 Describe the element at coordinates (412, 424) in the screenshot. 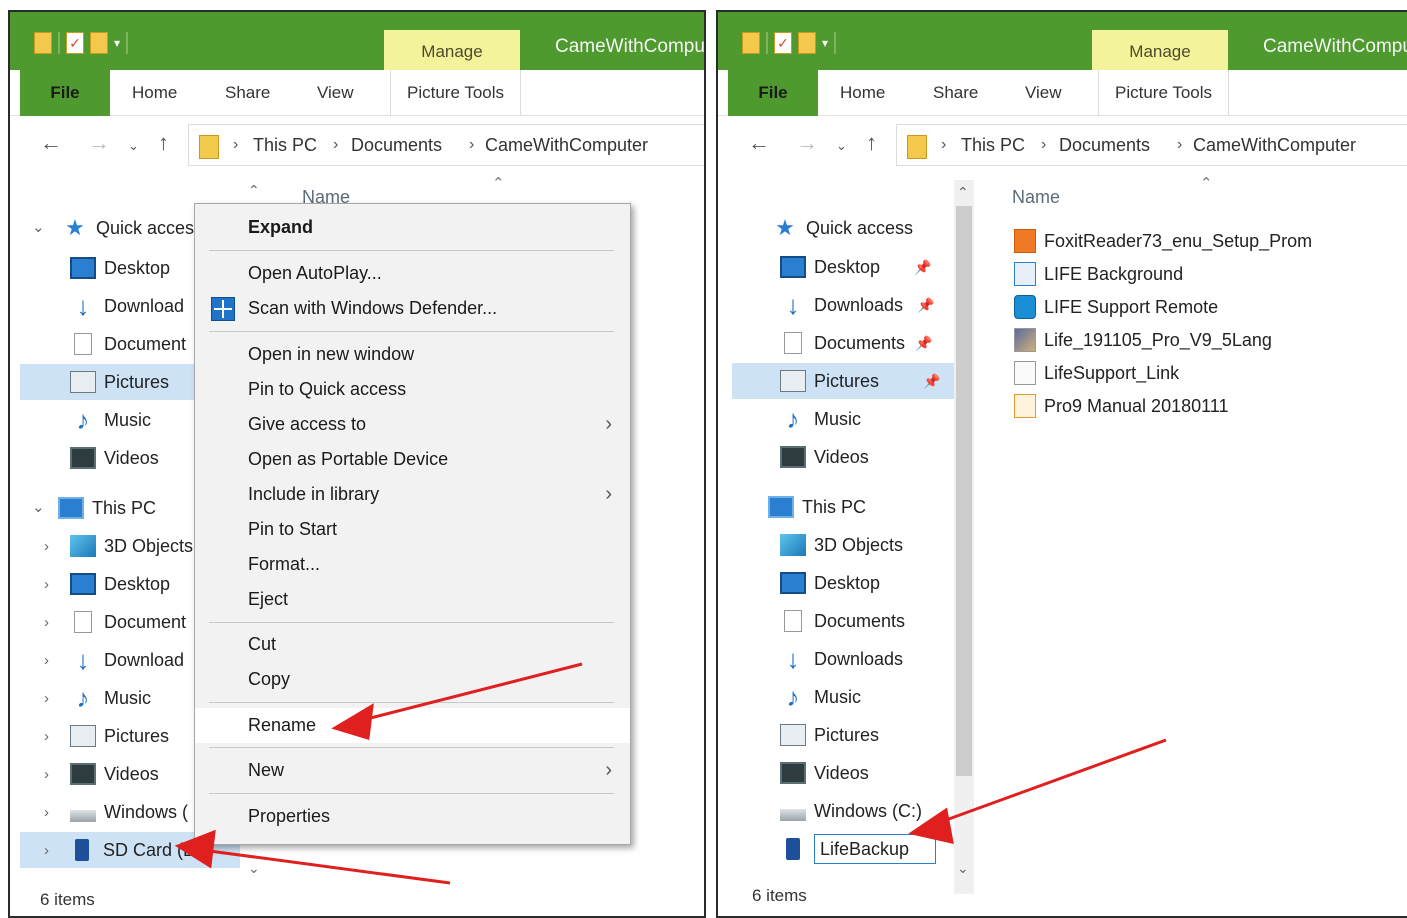

I see `menu-item-give-access: Give access to ›` at that location.